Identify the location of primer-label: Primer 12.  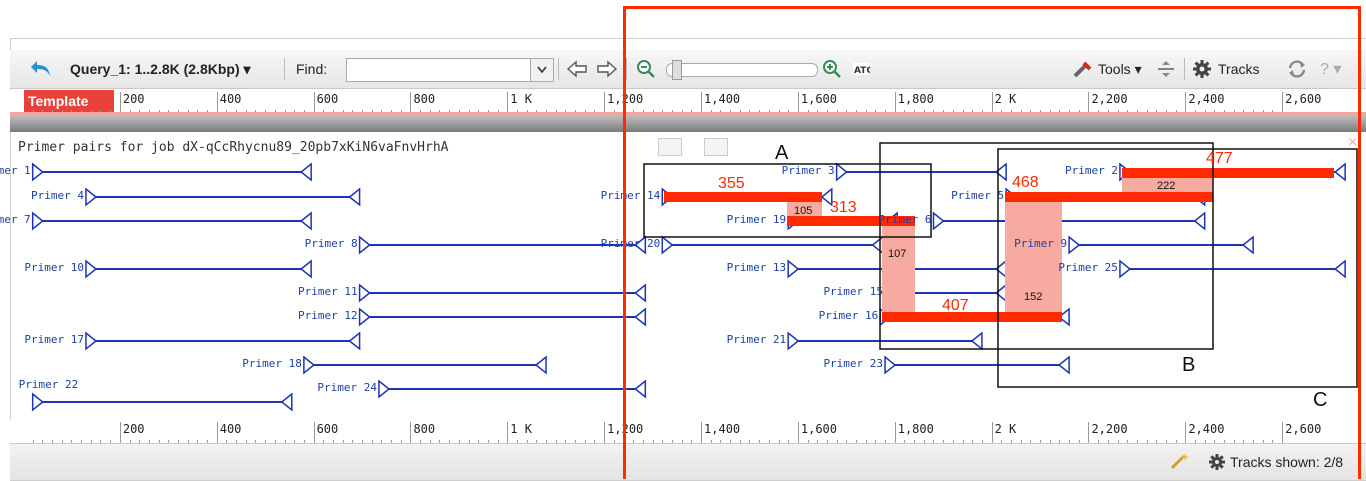
(327, 315).